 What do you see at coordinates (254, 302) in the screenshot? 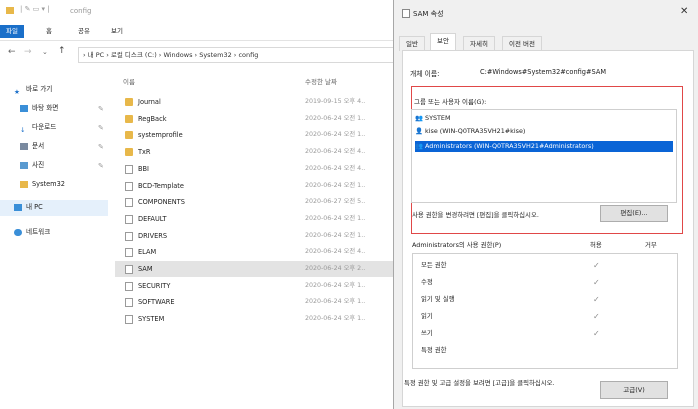
I see `file-row: SOFTWARE 2020-06-24 오후 1..` at bounding box center [254, 302].